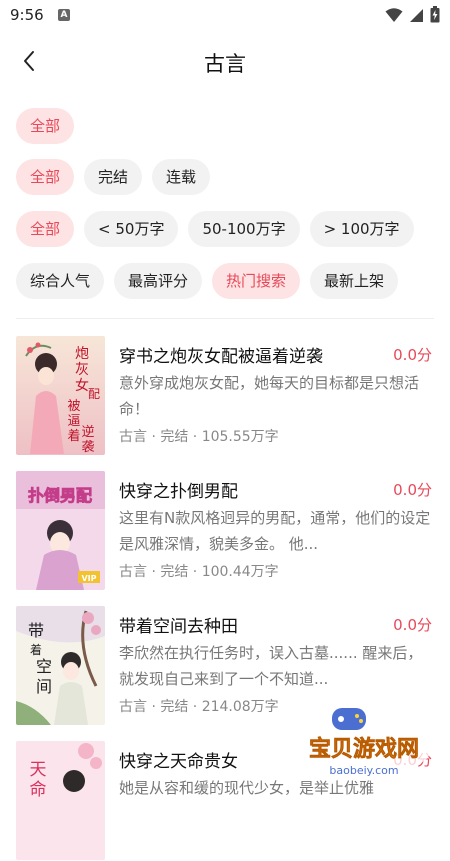 This screenshot has width=450, height=861. What do you see at coordinates (73, 421) in the screenshot?
I see `svg-text: 逼` at bounding box center [73, 421].